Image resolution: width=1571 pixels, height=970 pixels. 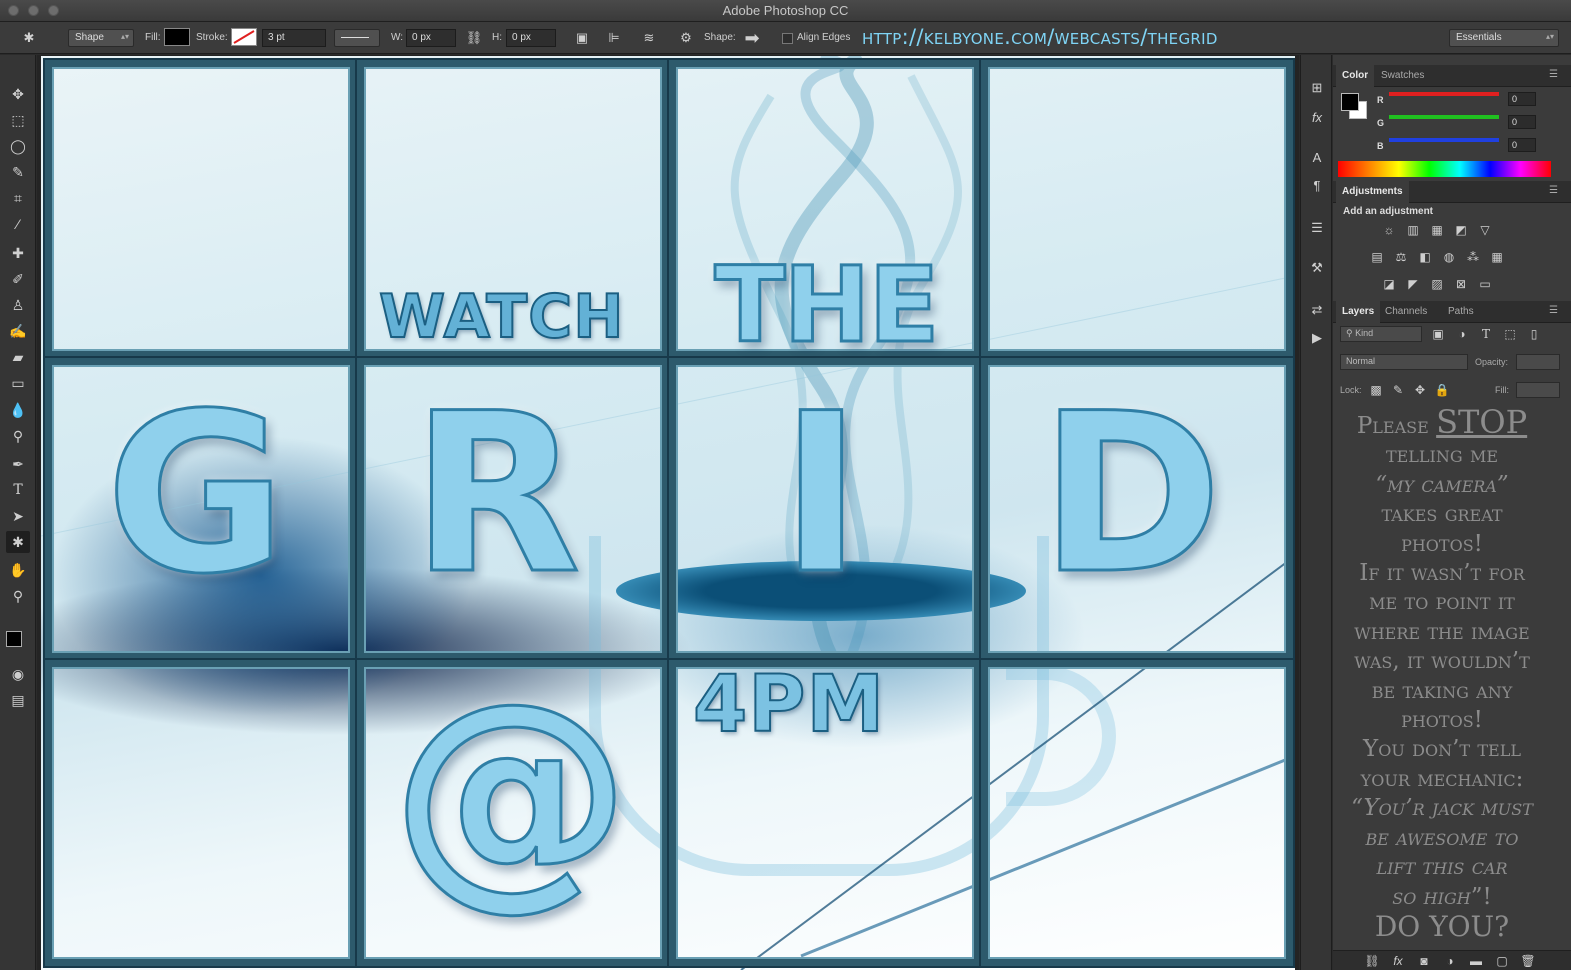 I want to click on adjustment-layer-filter-icon: ◑, so click(x=1462, y=334).